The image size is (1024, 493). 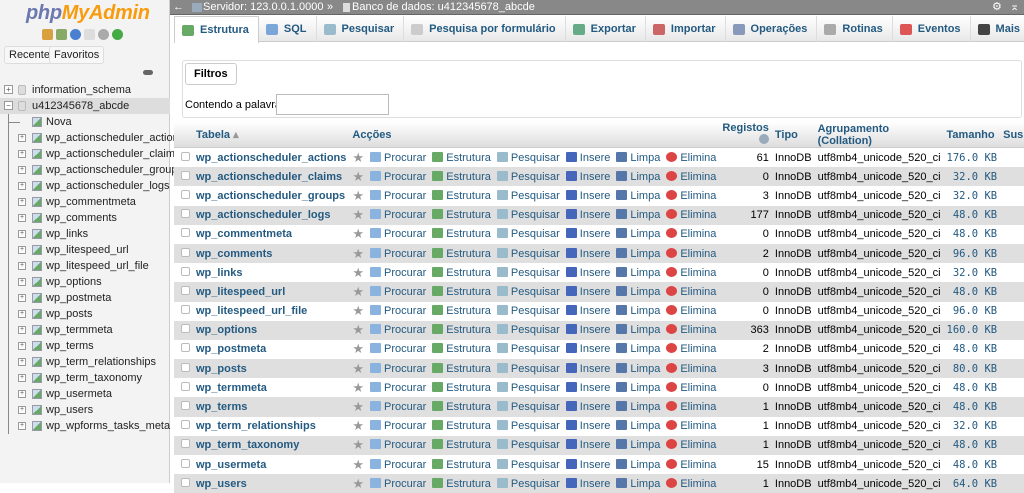 I want to click on table-name-link: wp_term_taxonomy, so click(x=271, y=445).